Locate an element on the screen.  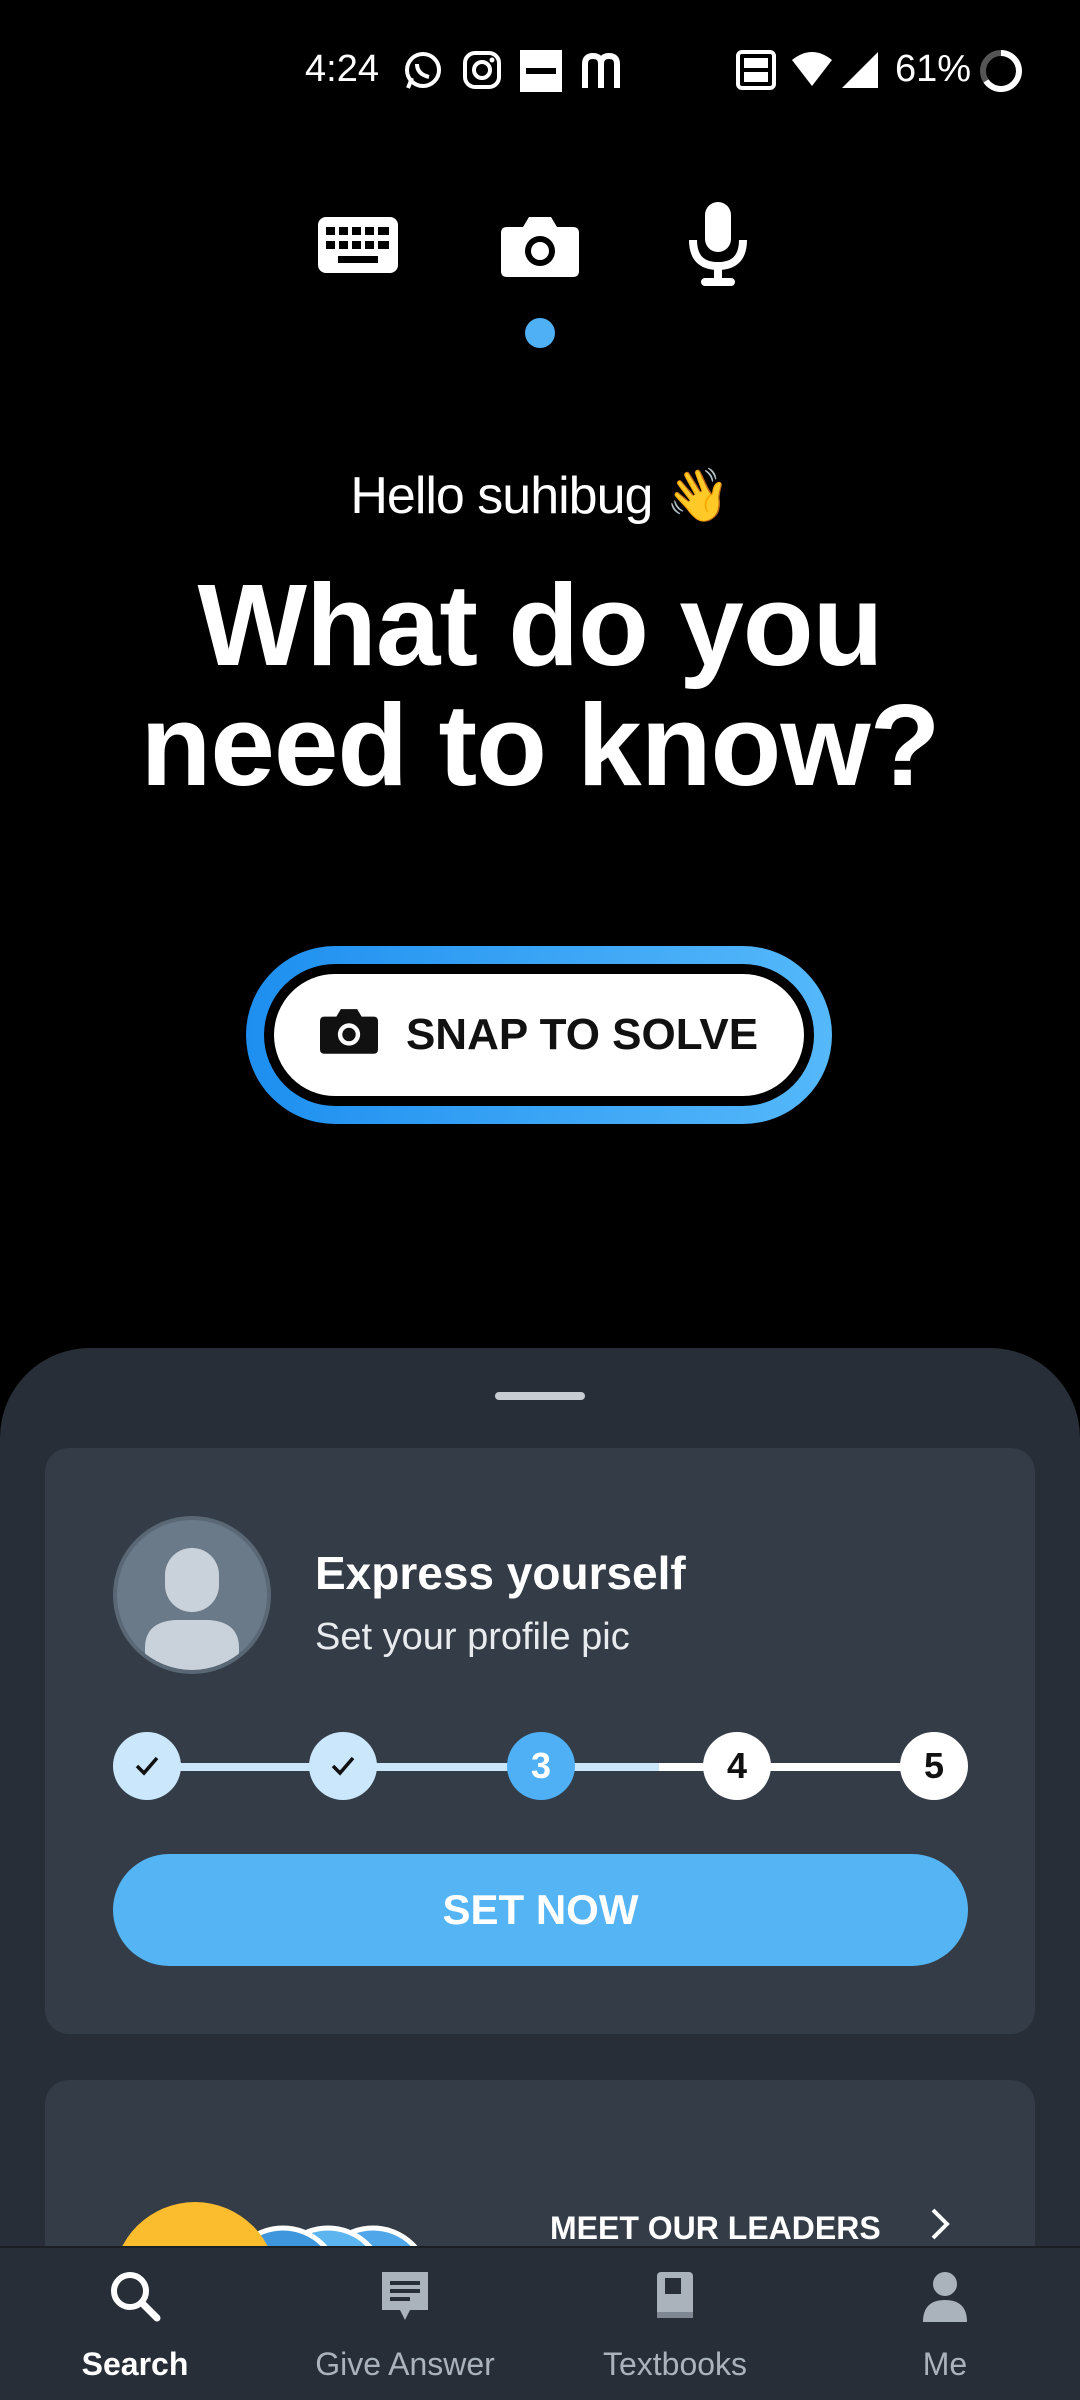
search-icon is located at coordinates (135, 2298).